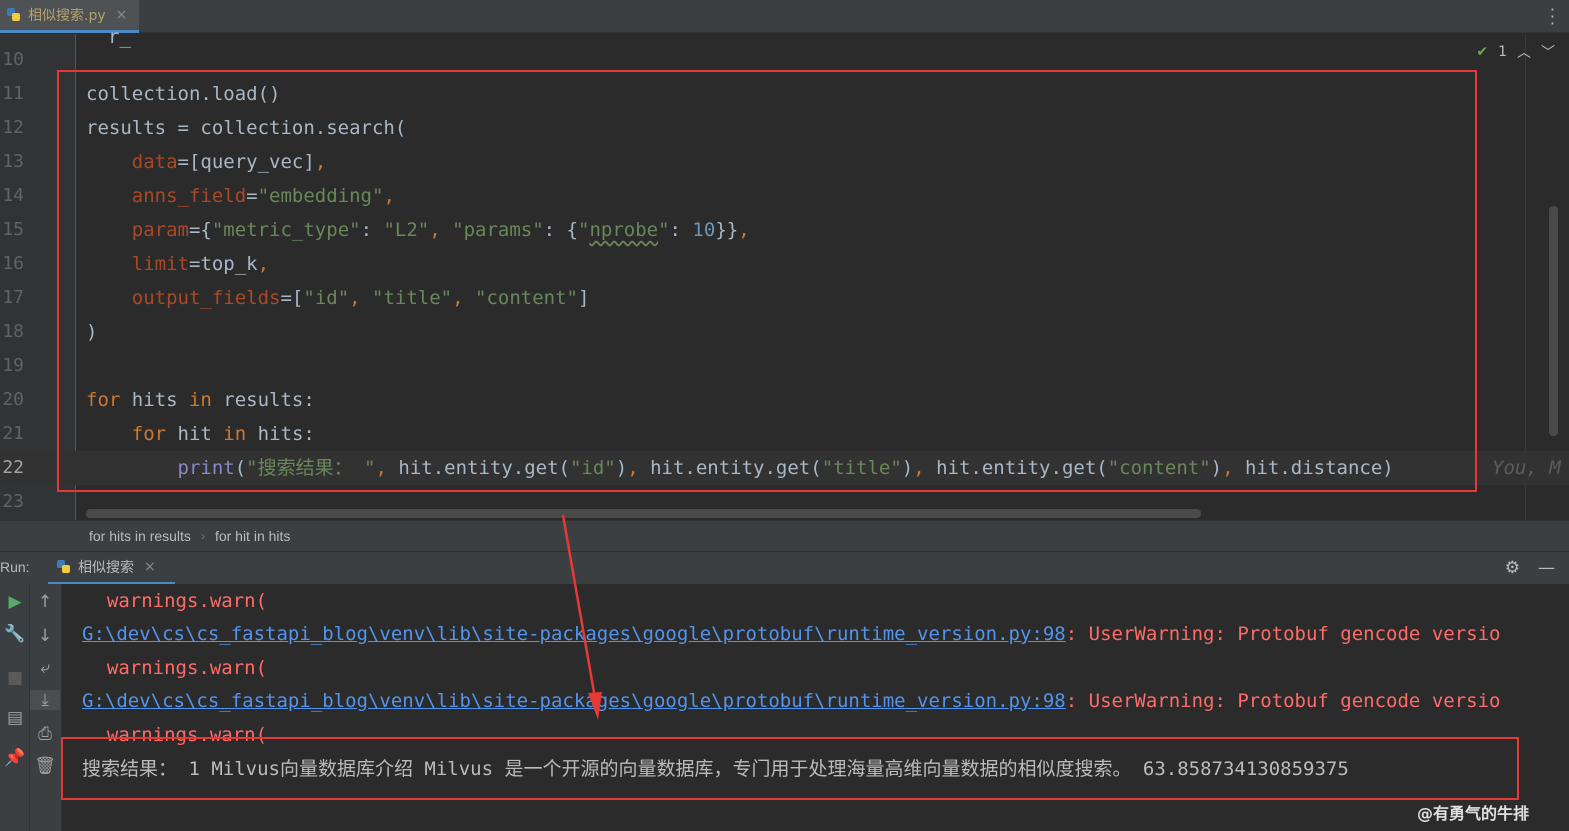 This screenshot has width=1569, height=831. What do you see at coordinates (1473, 813) in the screenshot?
I see `watermark: @有勇气的牛排` at bounding box center [1473, 813].